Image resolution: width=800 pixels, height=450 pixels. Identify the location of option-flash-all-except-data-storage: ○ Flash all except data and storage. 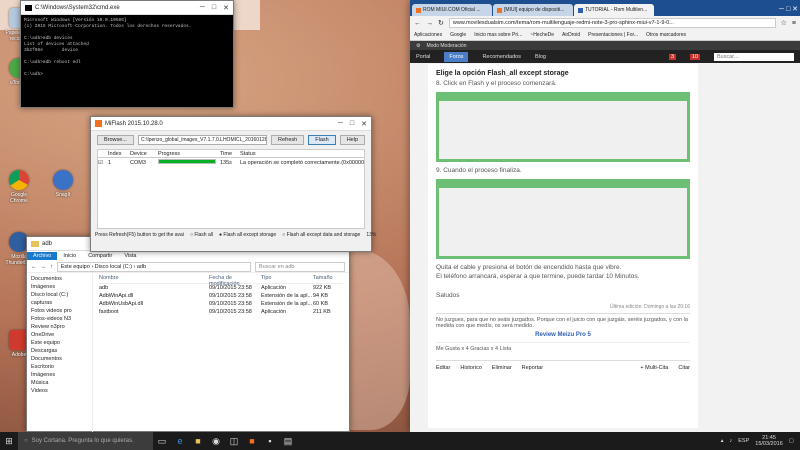
(321, 235).